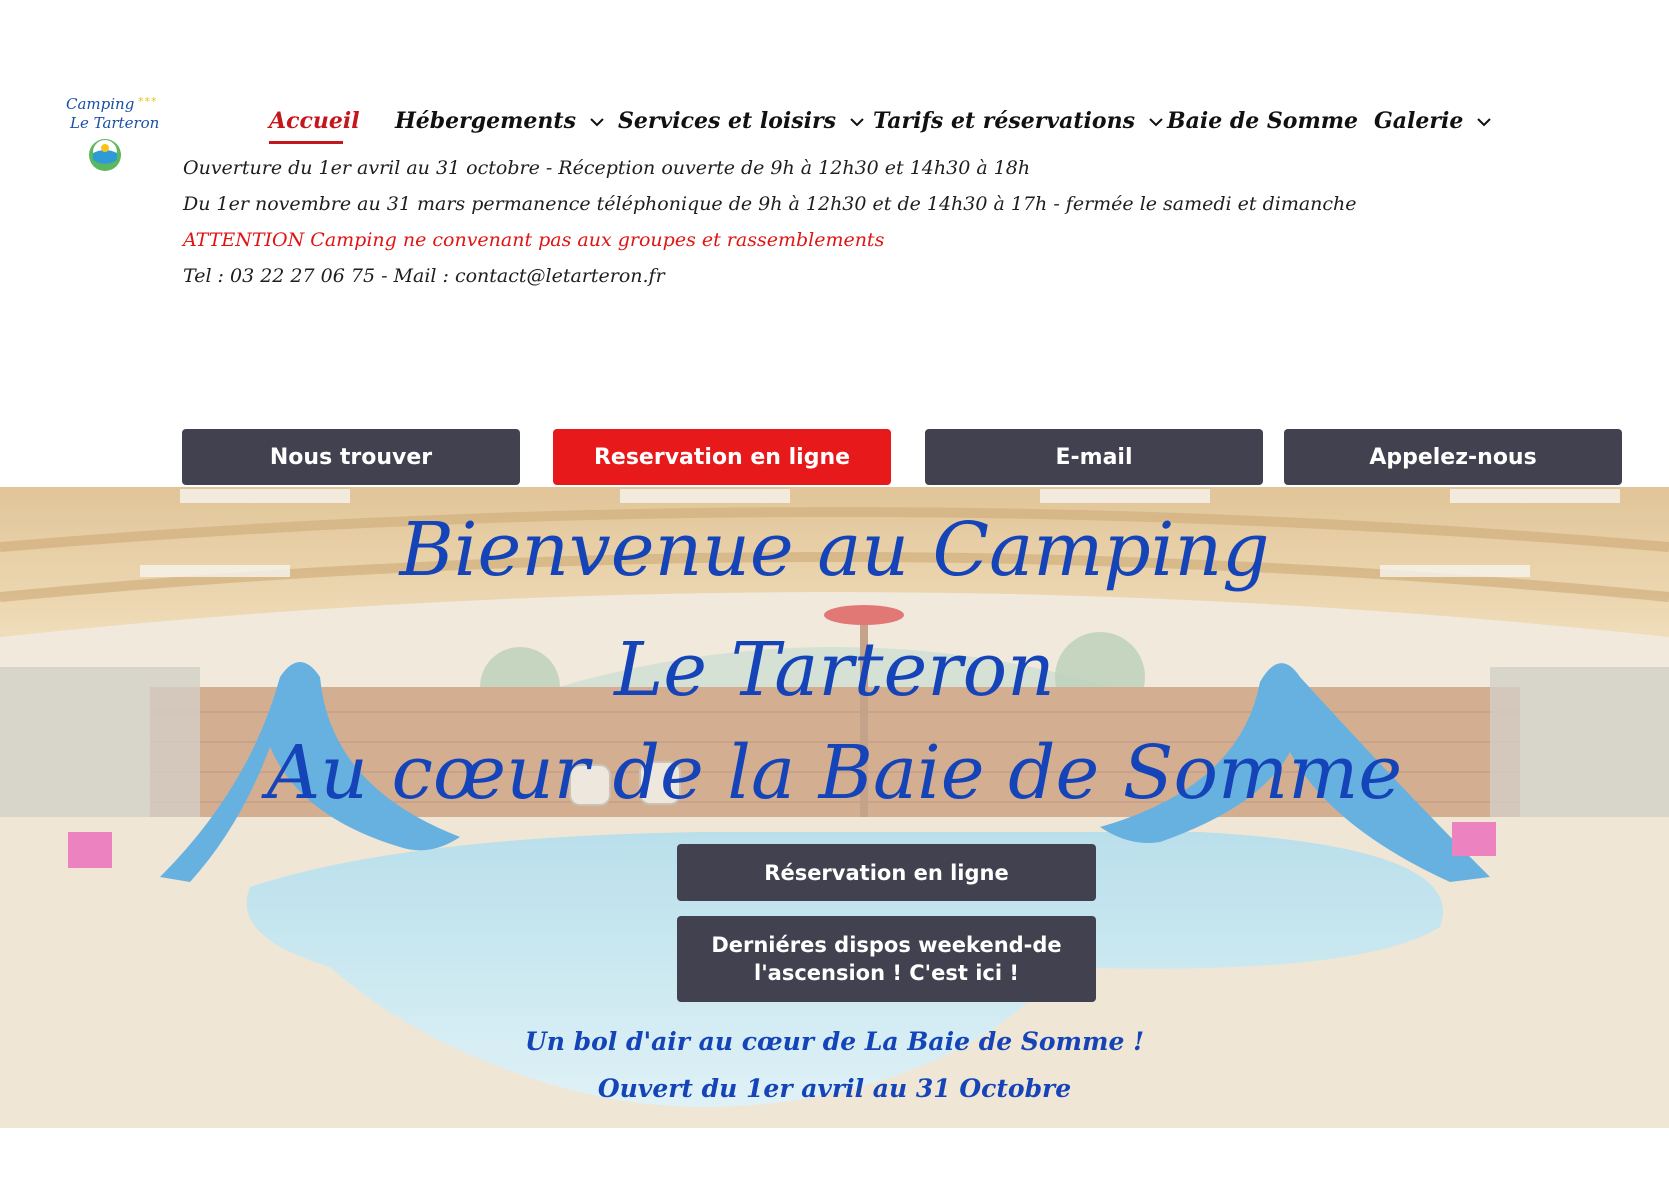 This screenshot has height=1186, width=1669. I want to click on nav-item-services-loisirs: Services et loisirs, so click(741, 121).